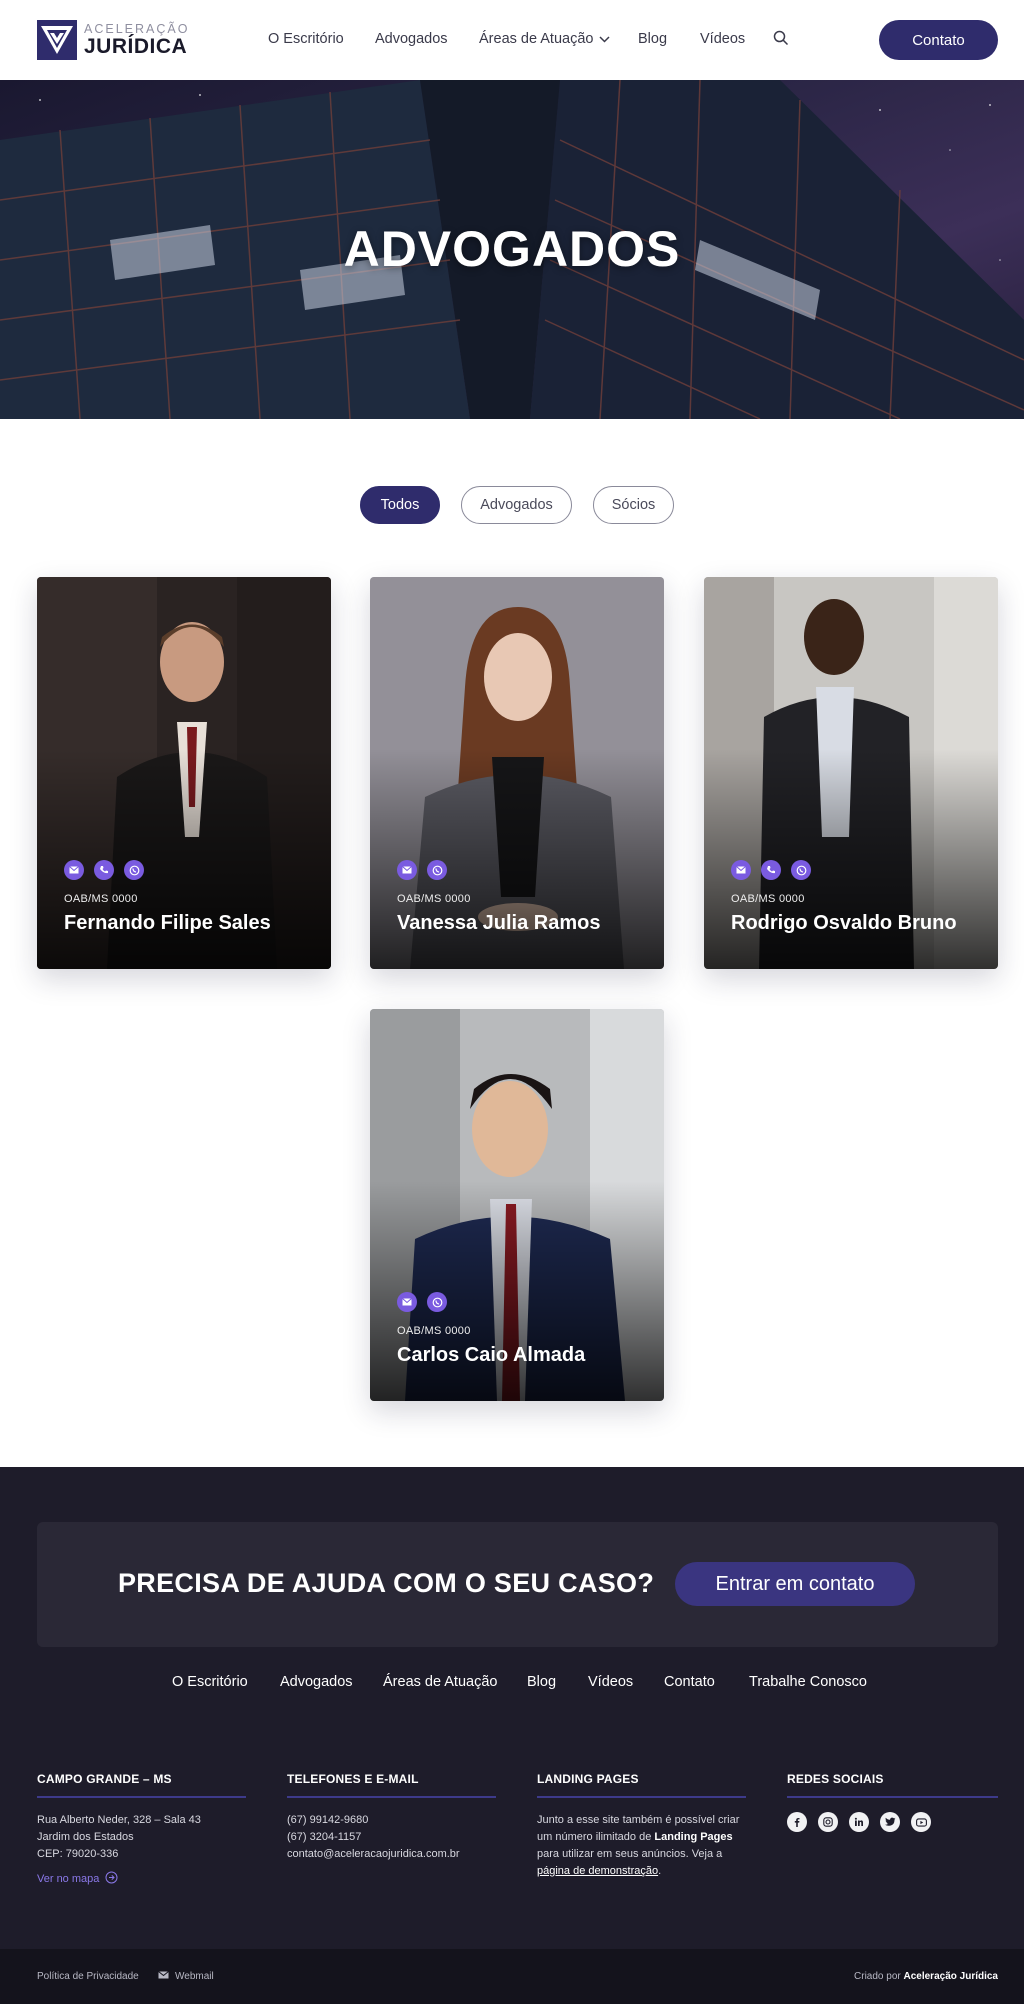  I want to click on address-line3: CEP: 79020-336, so click(78, 1854).